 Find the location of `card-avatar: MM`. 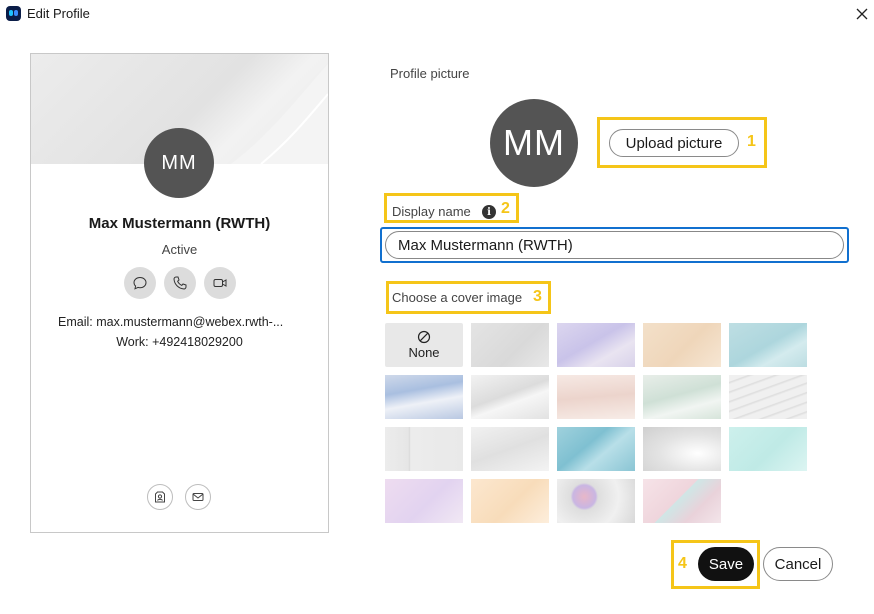

card-avatar: MM is located at coordinates (179, 163).